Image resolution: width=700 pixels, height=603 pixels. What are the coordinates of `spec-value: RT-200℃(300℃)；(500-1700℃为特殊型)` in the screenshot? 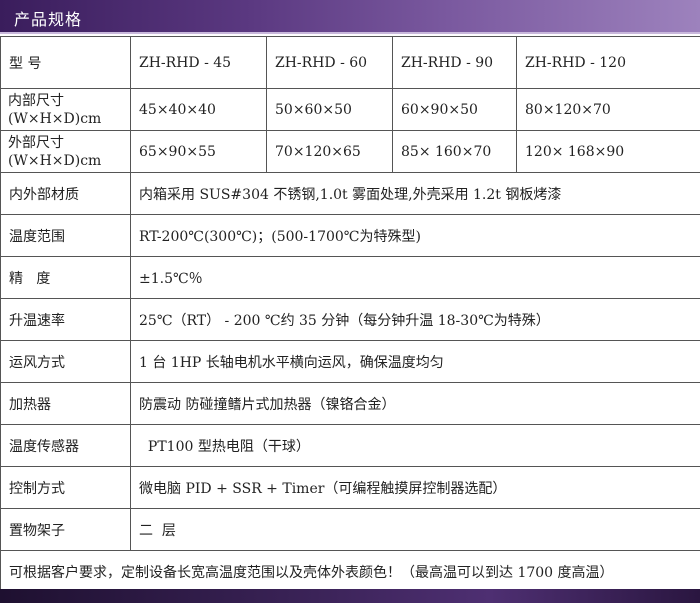 It's located at (415, 235).